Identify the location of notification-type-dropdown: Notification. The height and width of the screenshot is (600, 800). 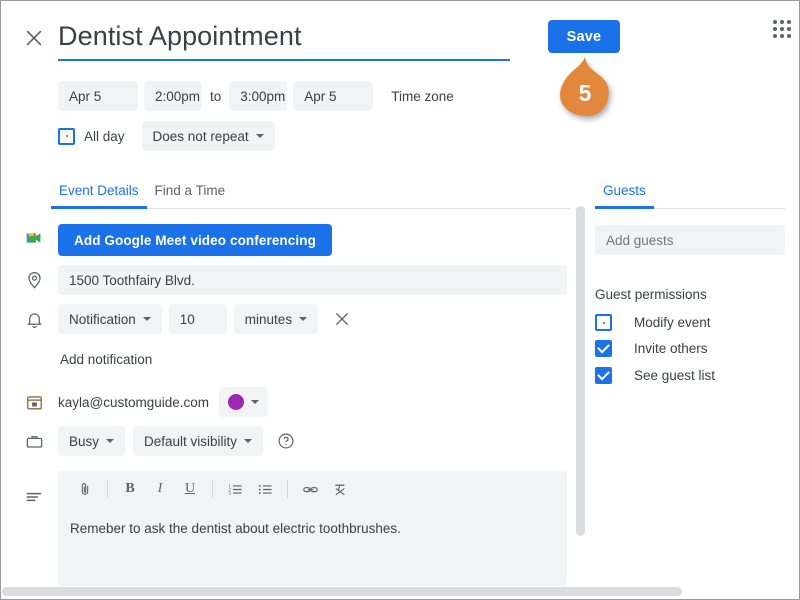
(110, 319).